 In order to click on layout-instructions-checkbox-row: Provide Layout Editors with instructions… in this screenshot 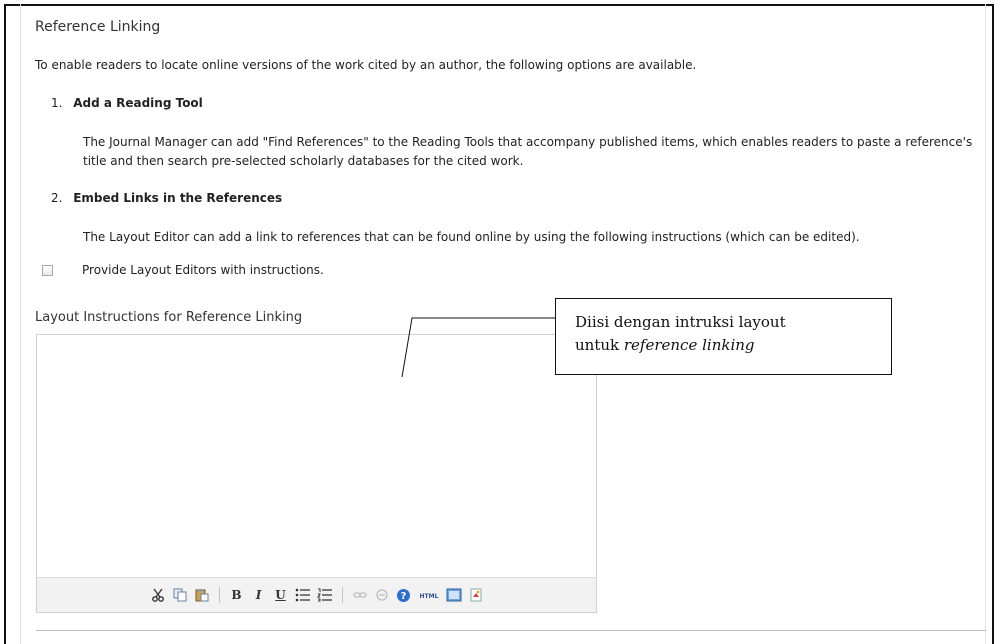, I will do `click(183, 270)`.